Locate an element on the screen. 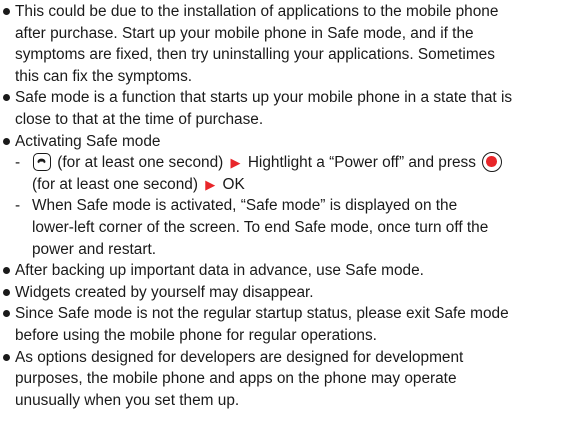 The height and width of the screenshot is (429, 565). step-text: Hightlight a “Power off” and press is located at coordinates (361, 163).